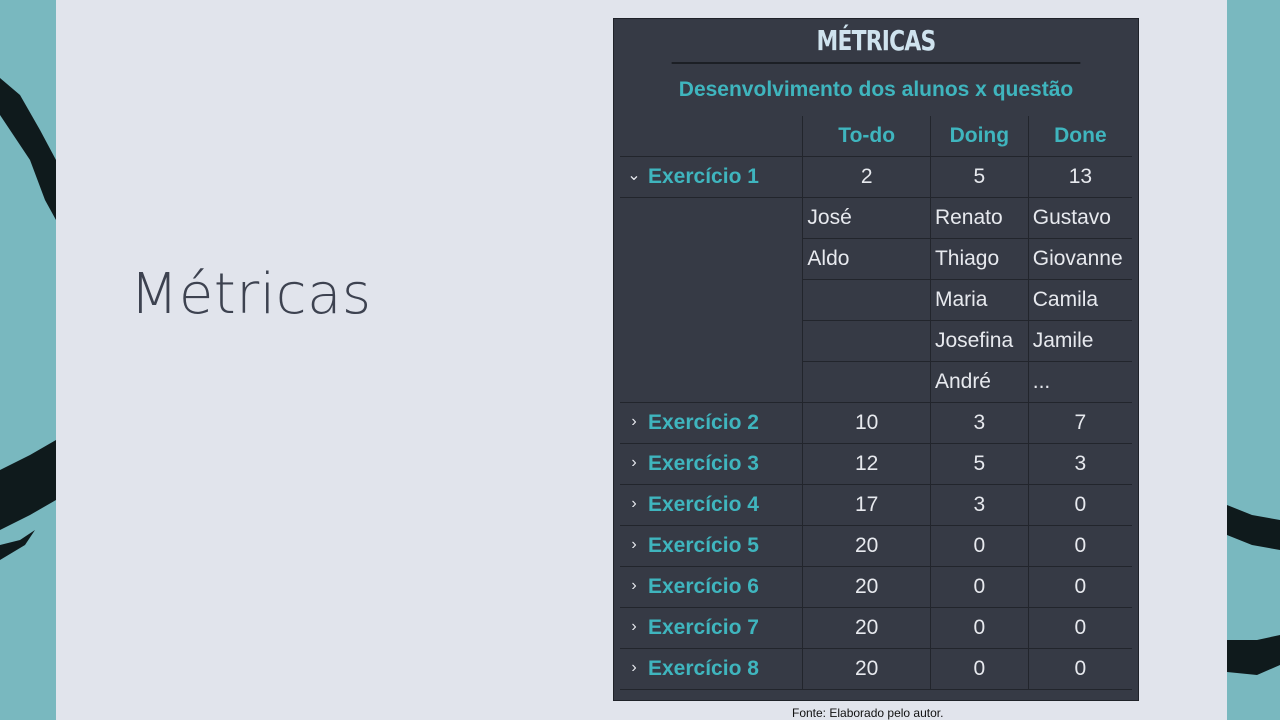 This screenshot has width=1280, height=720. Describe the element at coordinates (979, 341) in the screenshot. I see `student-name-doing: Josefina` at that location.